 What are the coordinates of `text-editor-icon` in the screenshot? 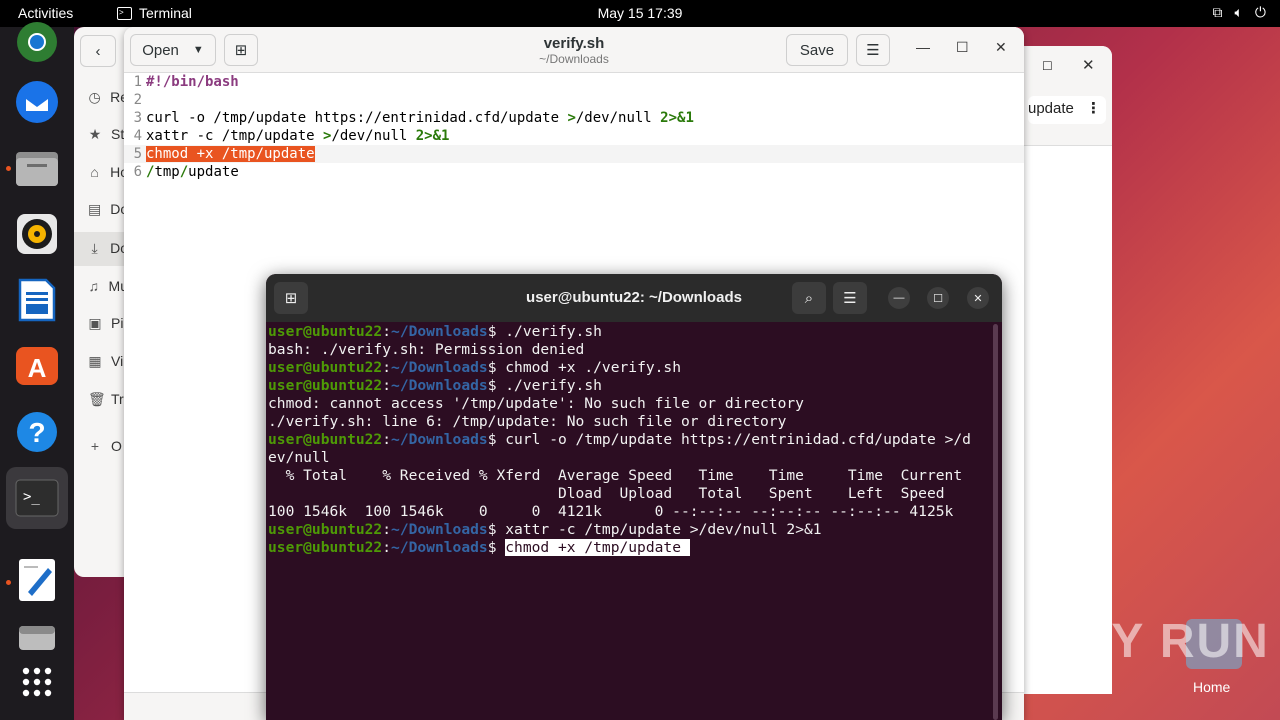 It's located at (37, 580).